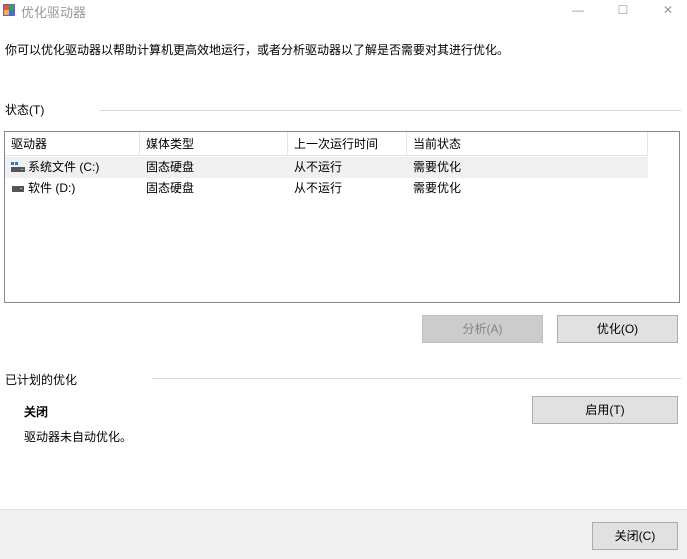 This screenshot has width=687, height=559. I want to click on maximize-button: ☐, so click(623, 11).